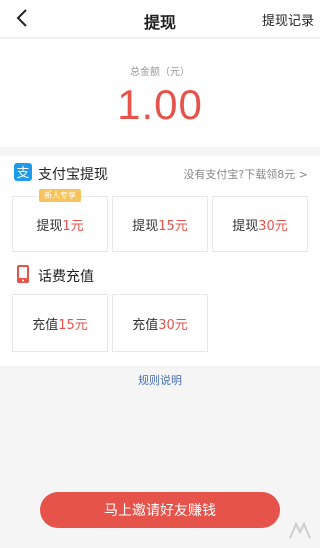 The image size is (320, 548). I want to click on total-amount-value: 1.00, so click(160, 104).